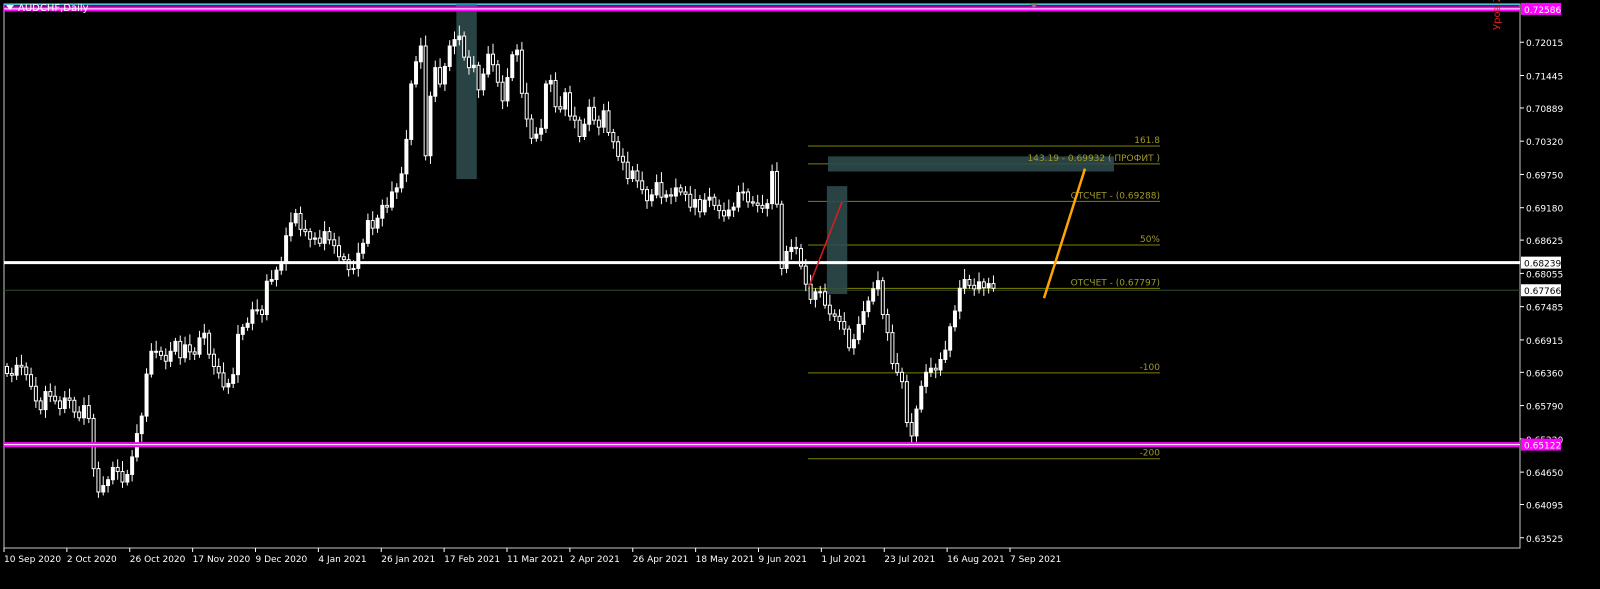 The height and width of the screenshot is (589, 1600). Describe the element at coordinates (1544, 78) in the screenshot. I see `y-tick-label: 0.71445` at that location.